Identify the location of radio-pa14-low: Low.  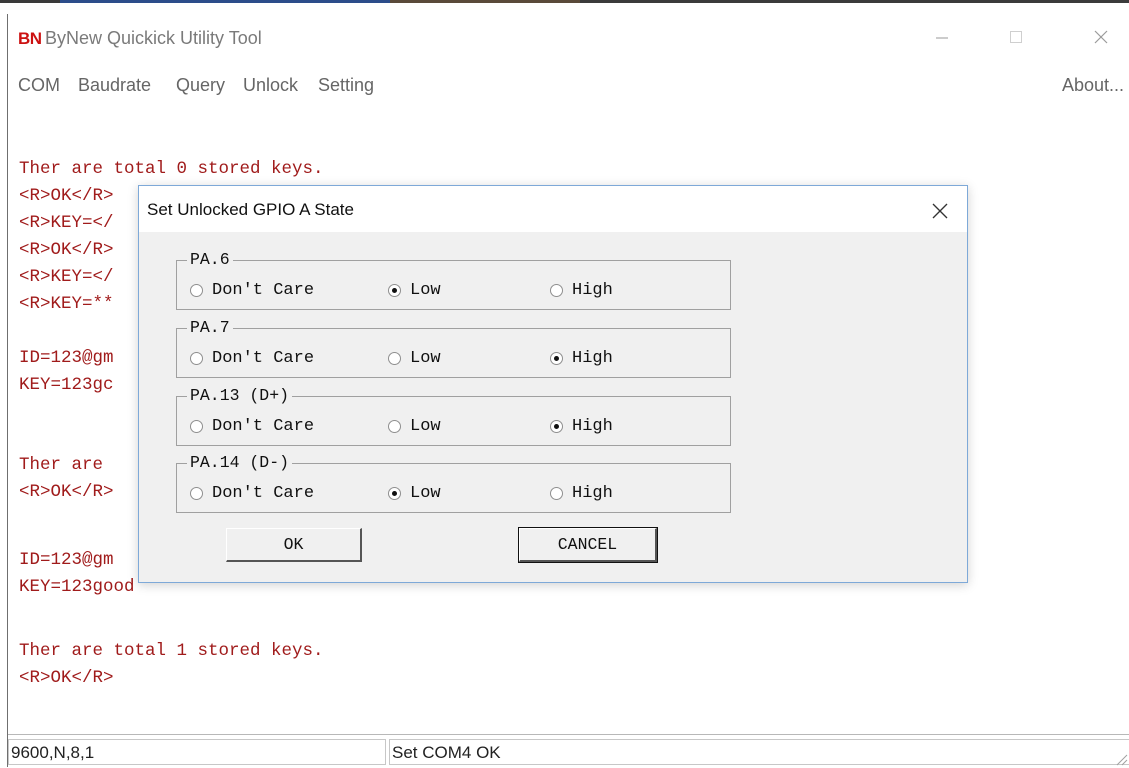
(414, 493).